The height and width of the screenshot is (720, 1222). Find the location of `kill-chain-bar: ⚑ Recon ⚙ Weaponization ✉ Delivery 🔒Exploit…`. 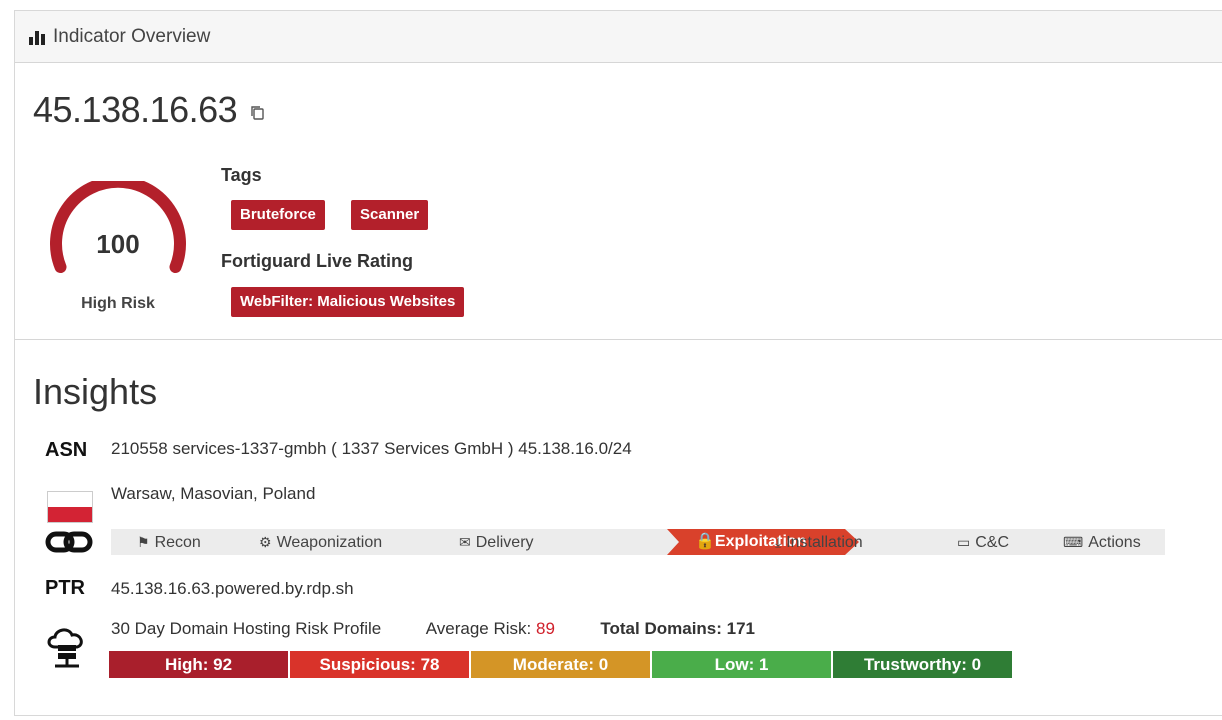

kill-chain-bar: ⚑ Recon ⚙ Weaponization ✉ Delivery 🔒Exploit… is located at coordinates (638, 542).